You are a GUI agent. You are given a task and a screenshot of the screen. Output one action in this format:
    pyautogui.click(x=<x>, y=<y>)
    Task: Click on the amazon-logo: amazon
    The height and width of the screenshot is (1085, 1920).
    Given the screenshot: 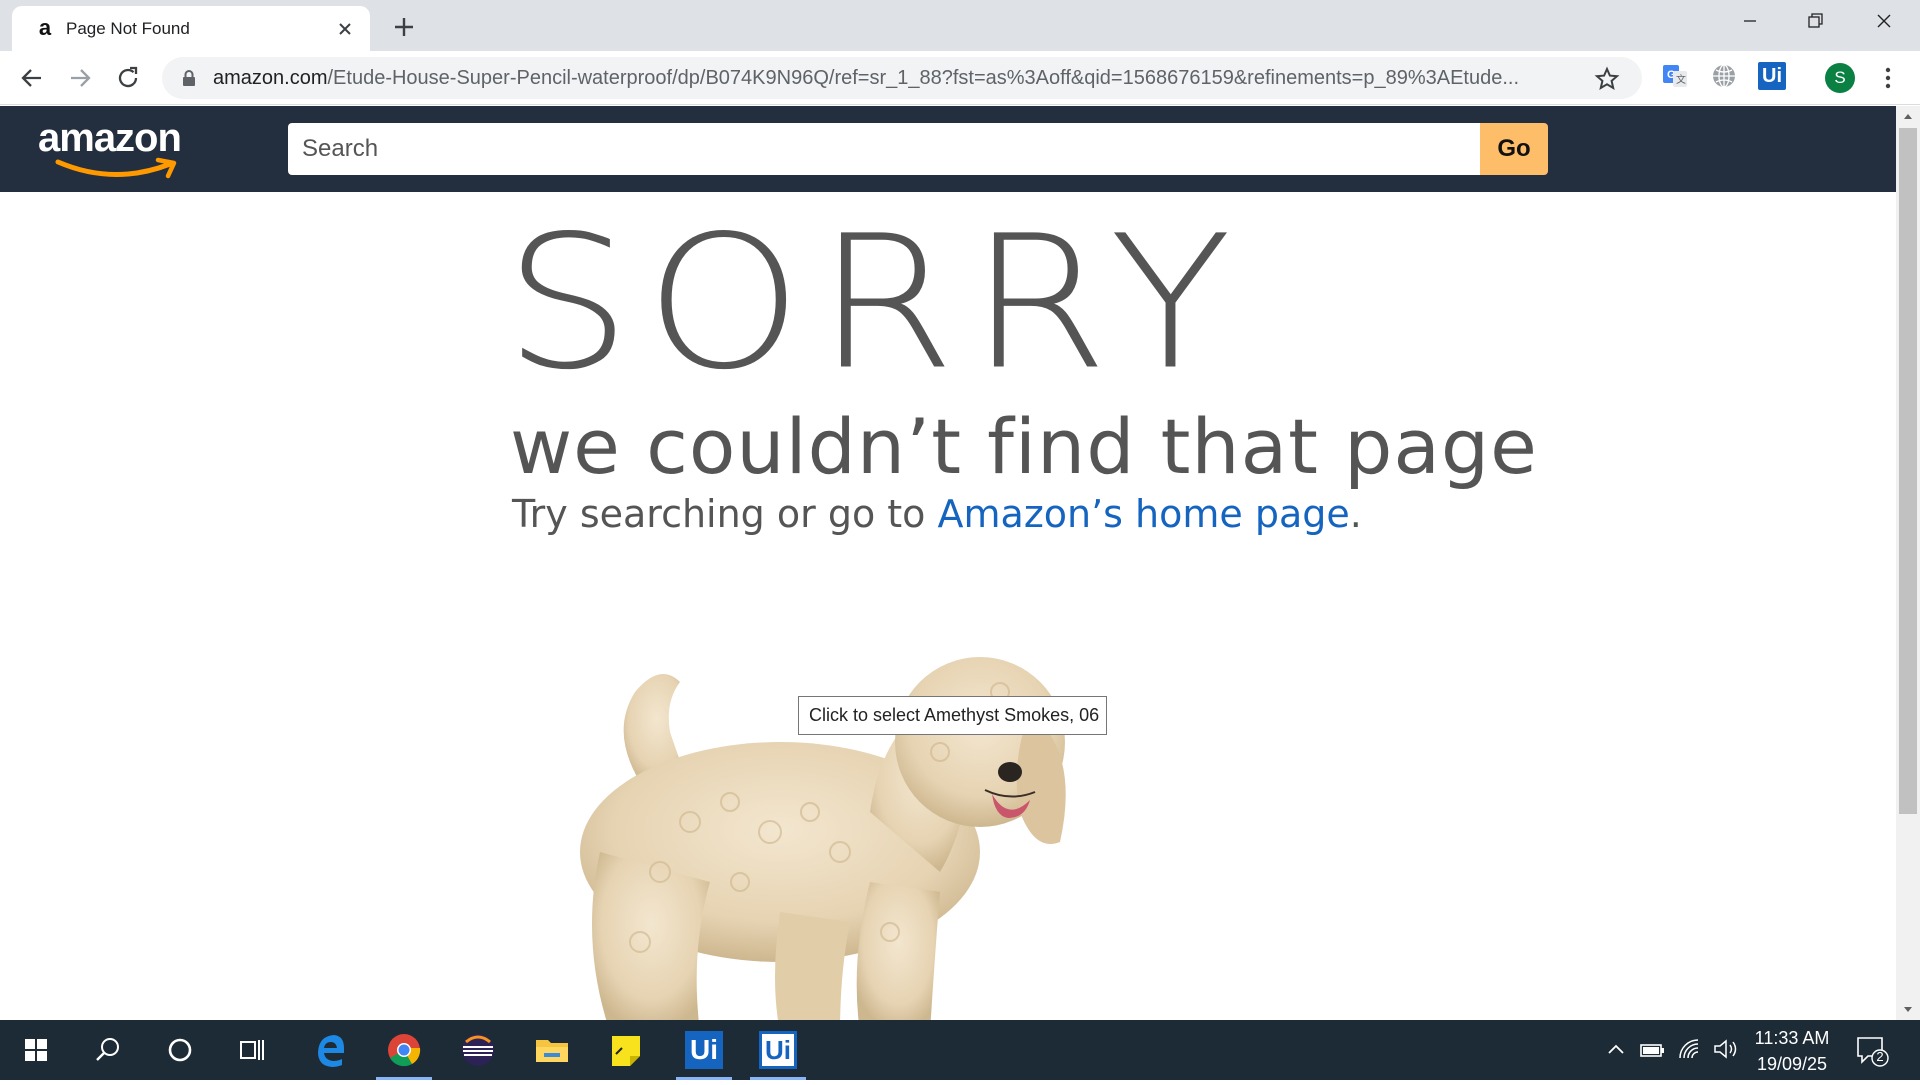 What is the action you would take?
    pyautogui.click(x=118, y=147)
    